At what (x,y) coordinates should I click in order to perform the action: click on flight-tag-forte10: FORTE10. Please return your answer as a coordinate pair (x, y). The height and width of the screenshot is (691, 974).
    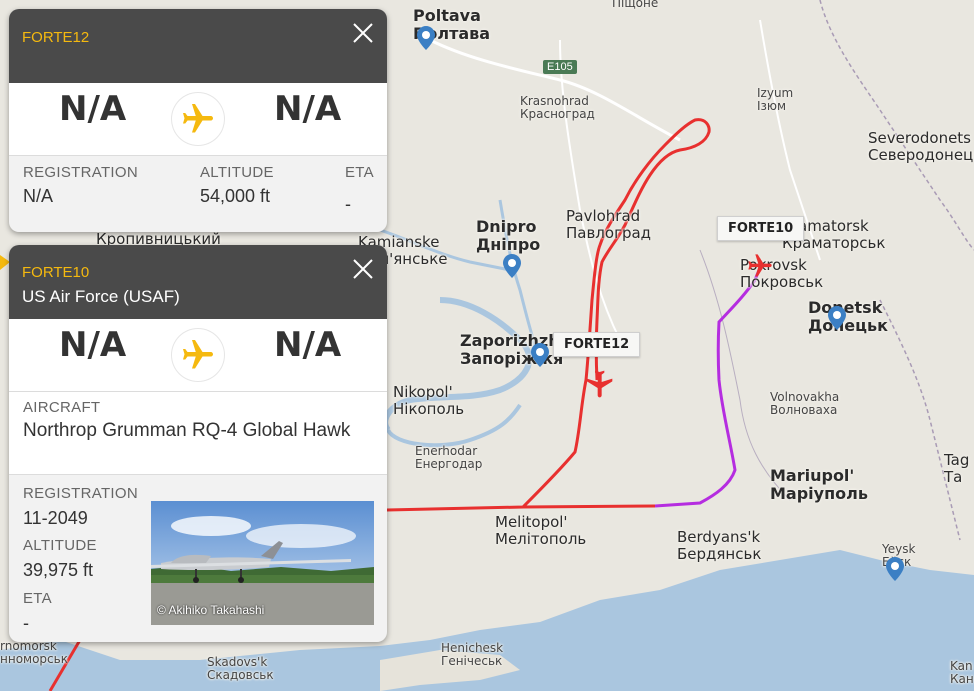
    Looking at the image, I should click on (761, 228).